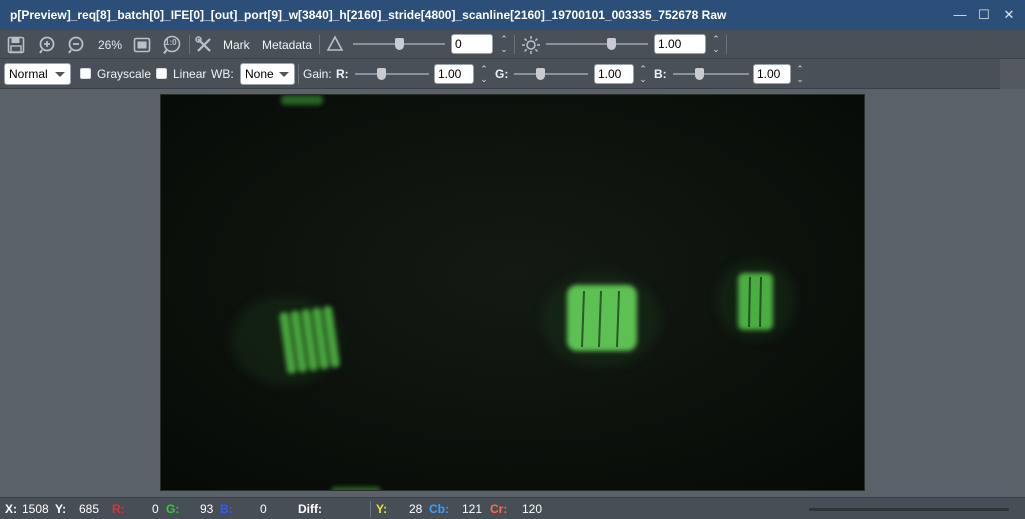 The width and height of the screenshot is (1025, 519). What do you see at coordinates (310, 509) in the screenshot?
I see `status-diff-label: Diff:` at bounding box center [310, 509].